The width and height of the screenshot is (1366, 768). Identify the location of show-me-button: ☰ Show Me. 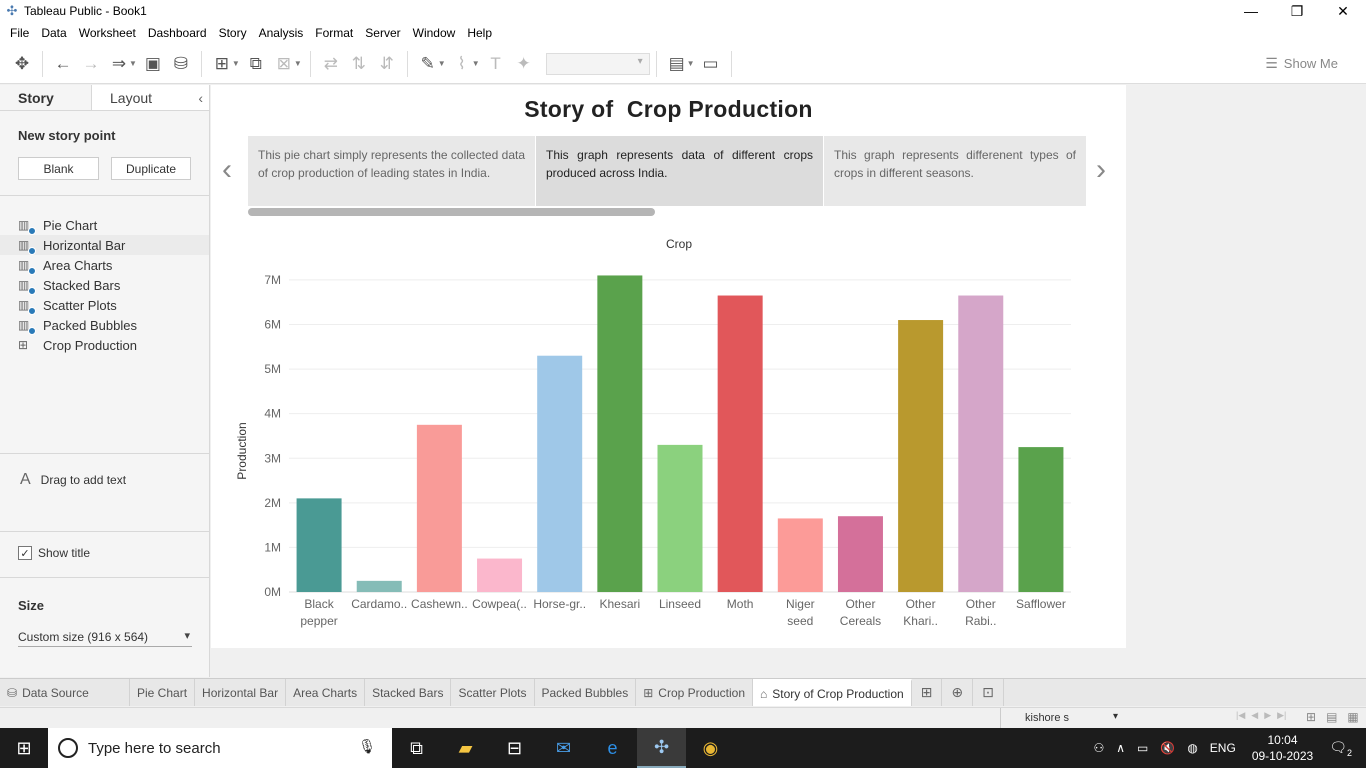
(1301, 63).